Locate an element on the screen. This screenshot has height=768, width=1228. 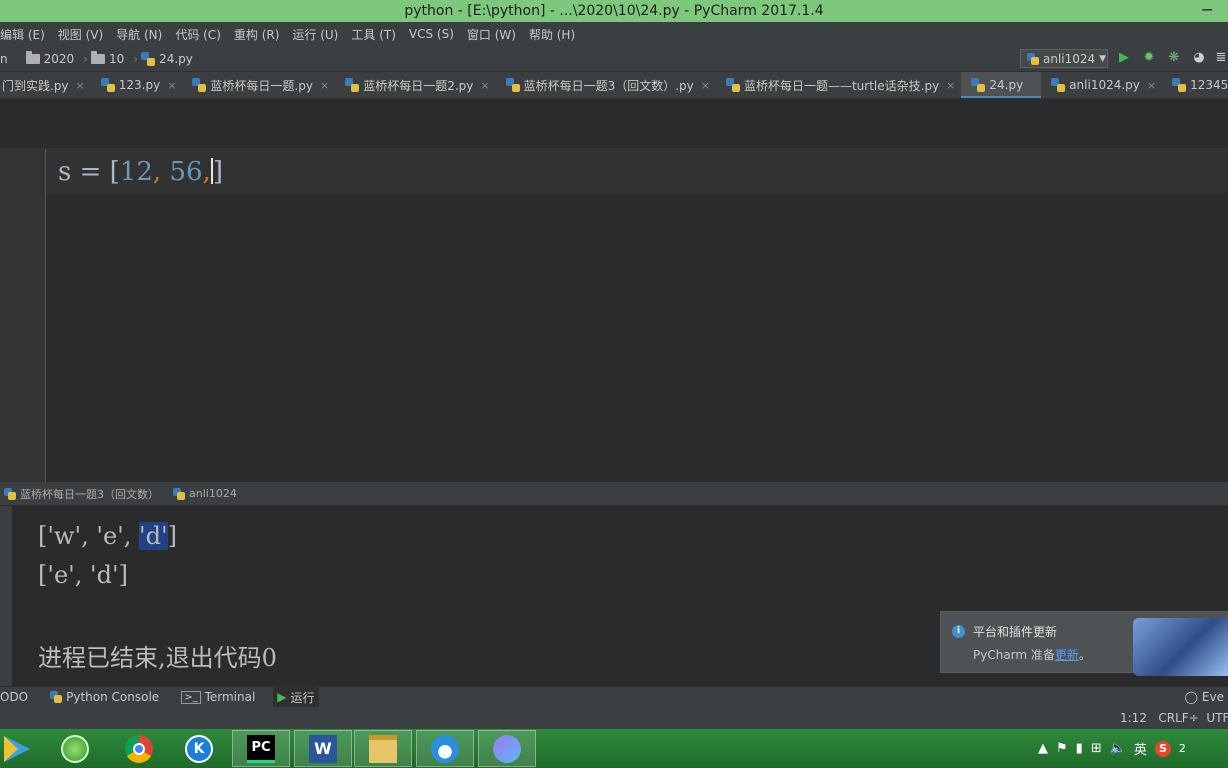
browser-360-icon is located at coordinates (75, 748).